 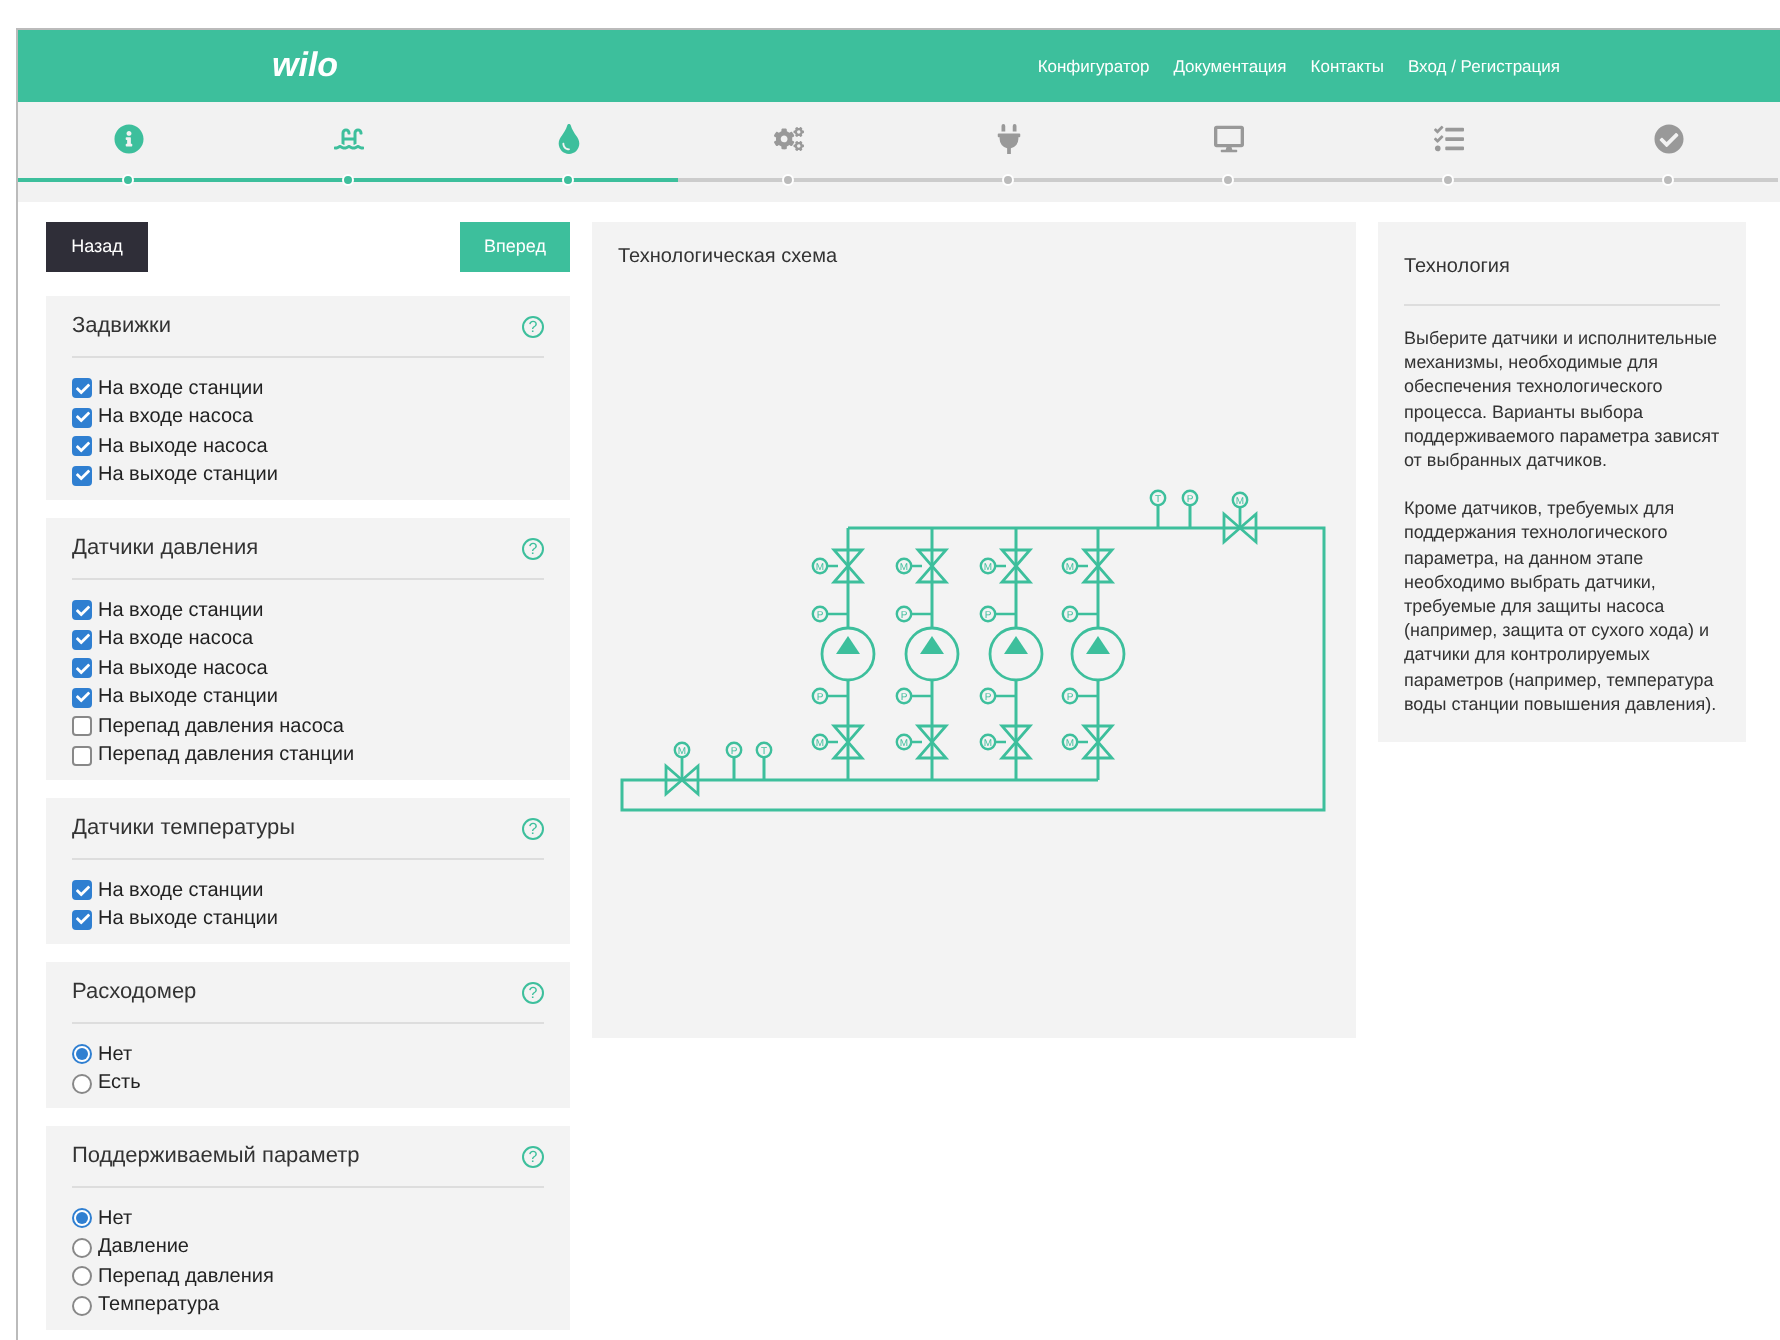 What do you see at coordinates (97, 247) in the screenshot?
I see `back-button: Назад` at bounding box center [97, 247].